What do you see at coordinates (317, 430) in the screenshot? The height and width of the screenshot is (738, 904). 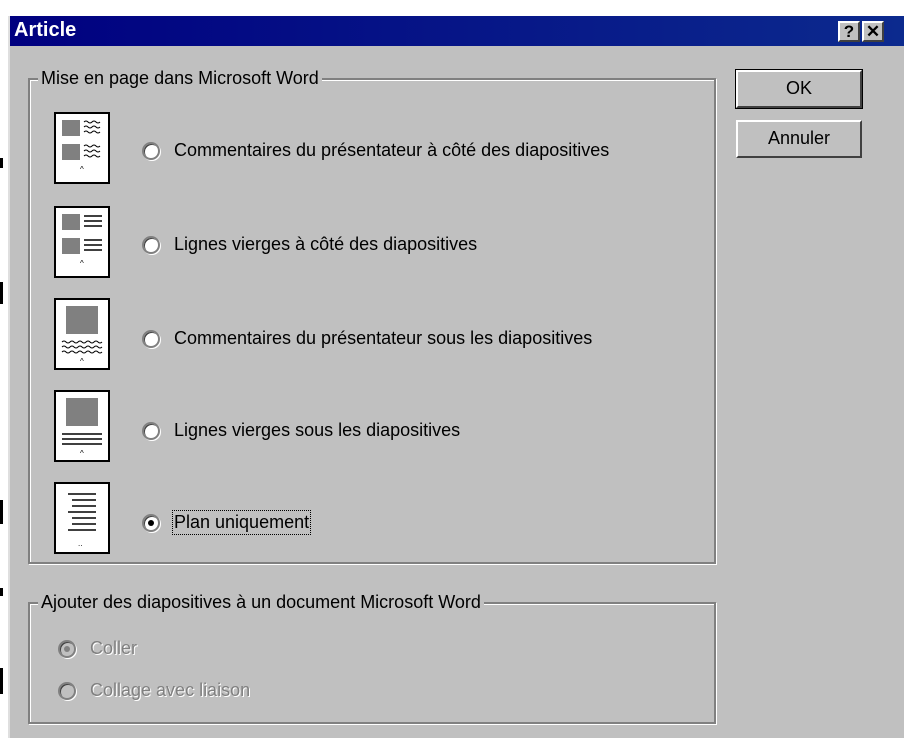 I see `option-label: Lignes vierges sous les diapositives` at bounding box center [317, 430].